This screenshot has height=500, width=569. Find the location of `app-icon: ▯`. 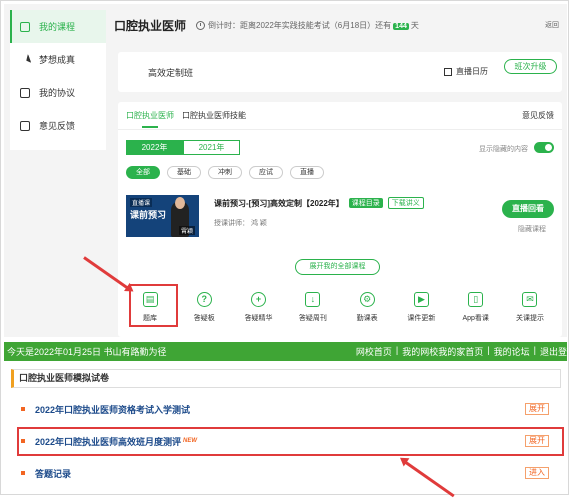

app-icon: ▯ is located at coordinates (476, 299).